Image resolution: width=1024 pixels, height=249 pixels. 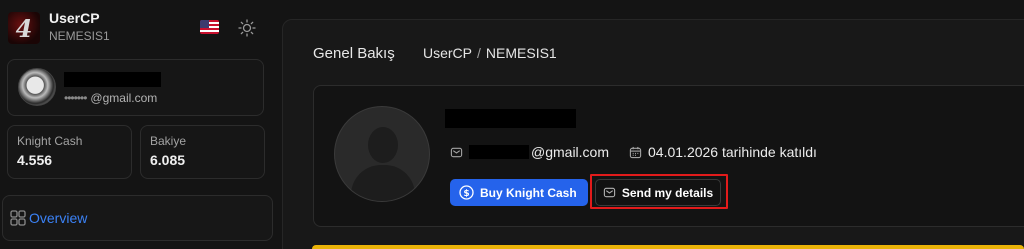 What do you see at coordinates (202, 152) in the screenshot?
I see `stat-bakiye: Bakiye 6.085` at bounding box center [202, 152].